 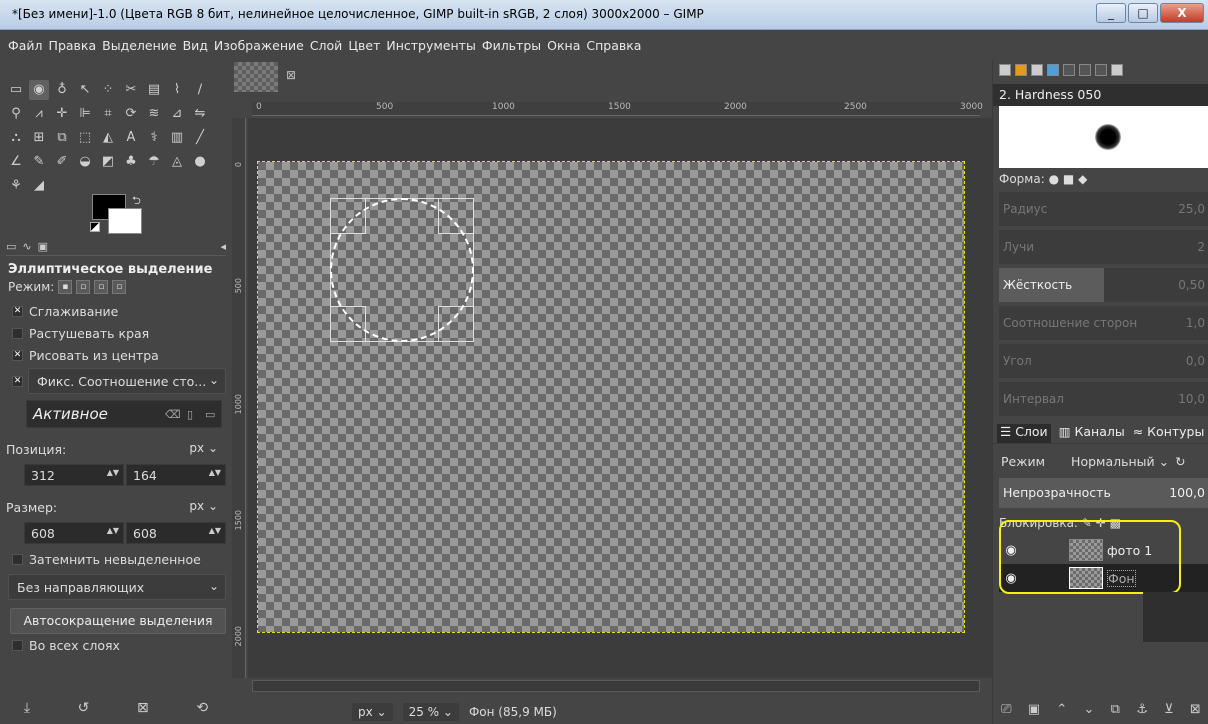 I want to click on fixed-ratio-combo: Фикс. Соотношение сто... ⌄, so click(x=127, y=381).